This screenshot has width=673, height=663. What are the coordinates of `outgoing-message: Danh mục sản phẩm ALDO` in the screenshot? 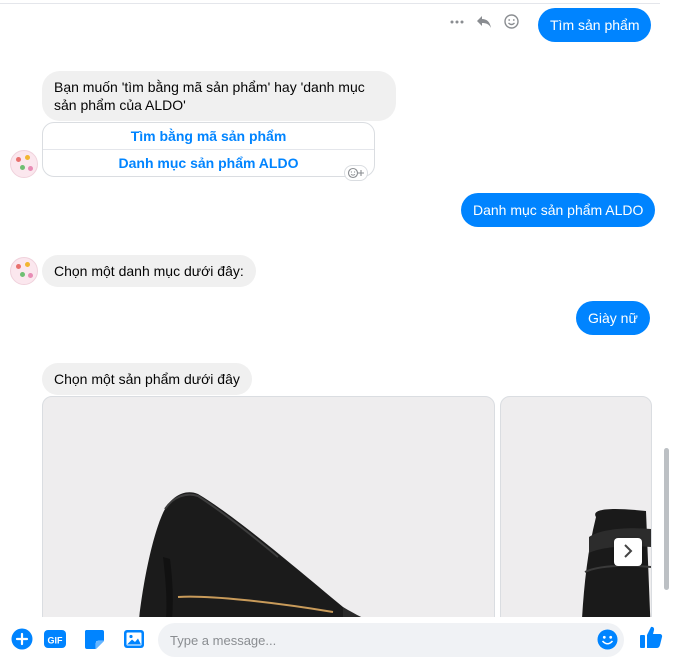 It's located at (558, 210).